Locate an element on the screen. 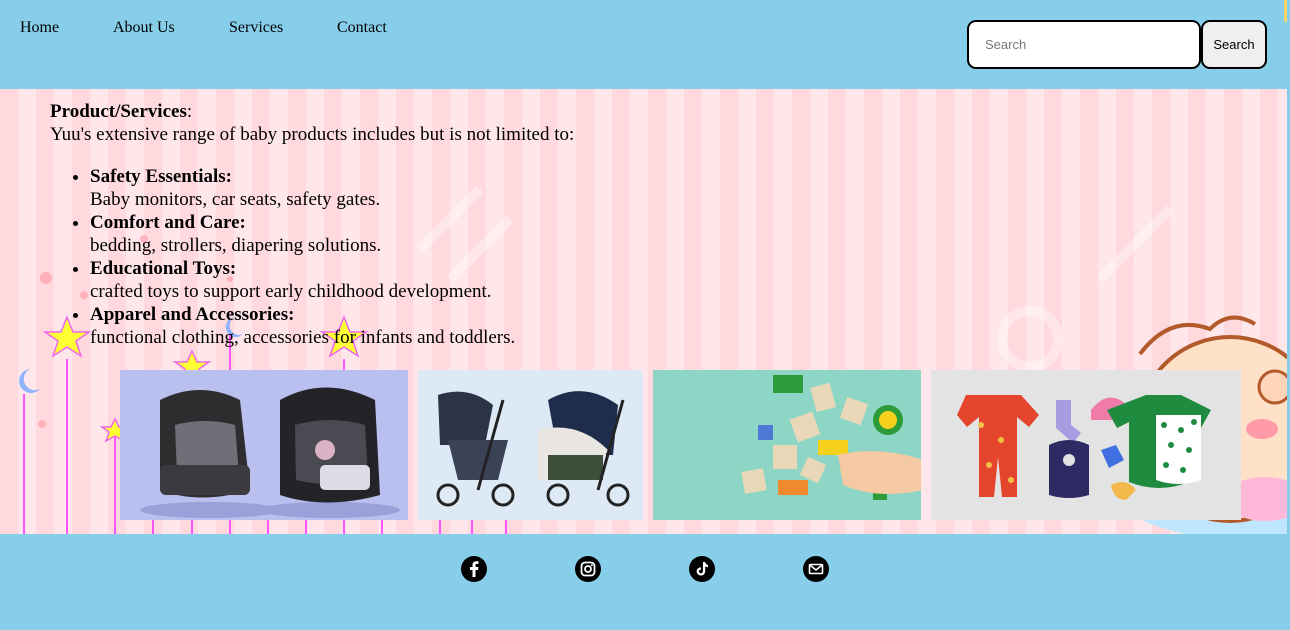  site-header: Home About Us Services Contact Search is located at coordinates (643, 44).